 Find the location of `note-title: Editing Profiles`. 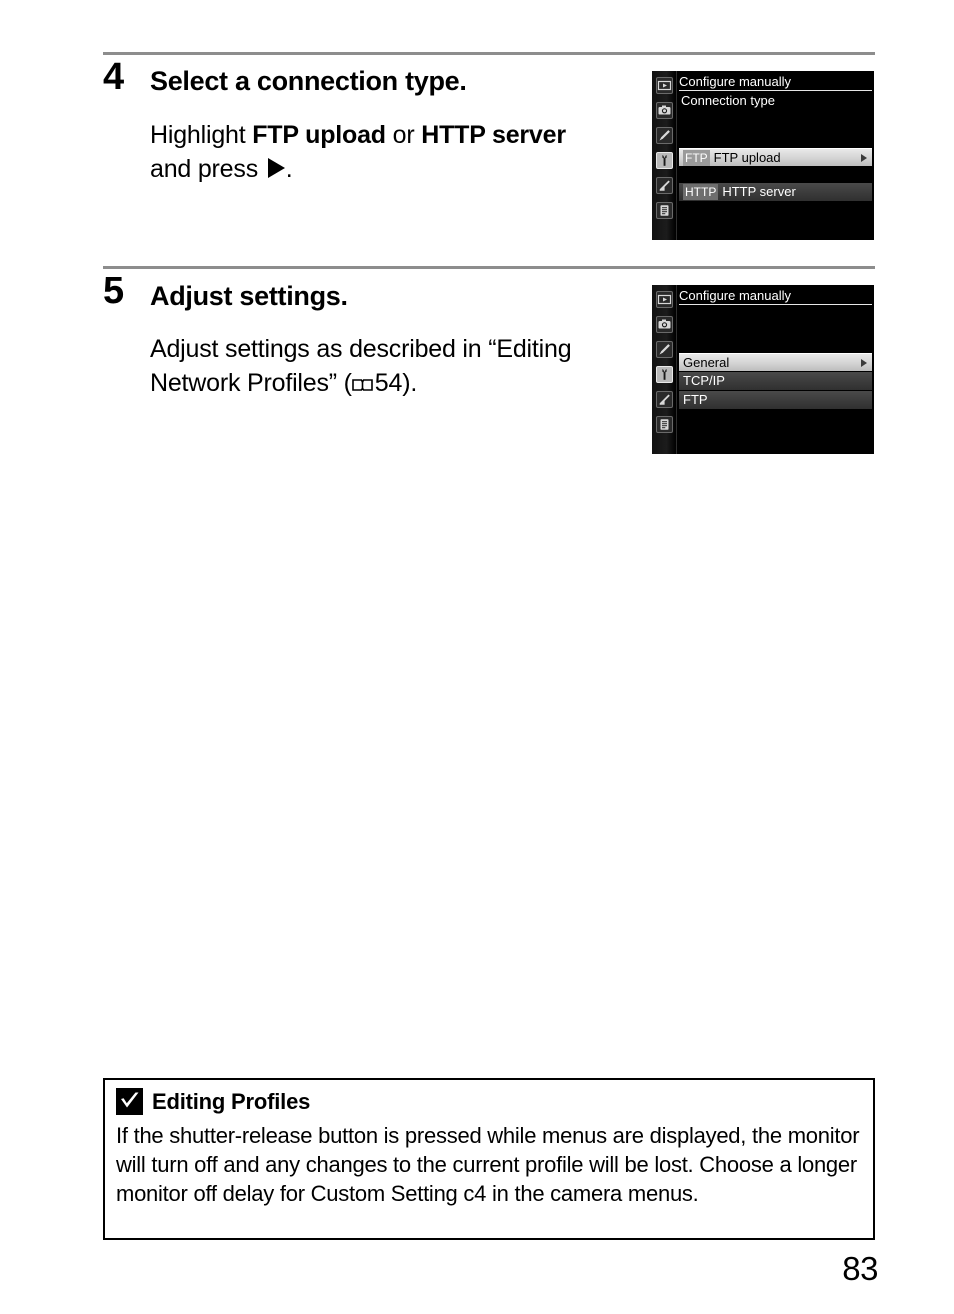

note-title: Editing Profiles is located at coordinates (231, 1101).